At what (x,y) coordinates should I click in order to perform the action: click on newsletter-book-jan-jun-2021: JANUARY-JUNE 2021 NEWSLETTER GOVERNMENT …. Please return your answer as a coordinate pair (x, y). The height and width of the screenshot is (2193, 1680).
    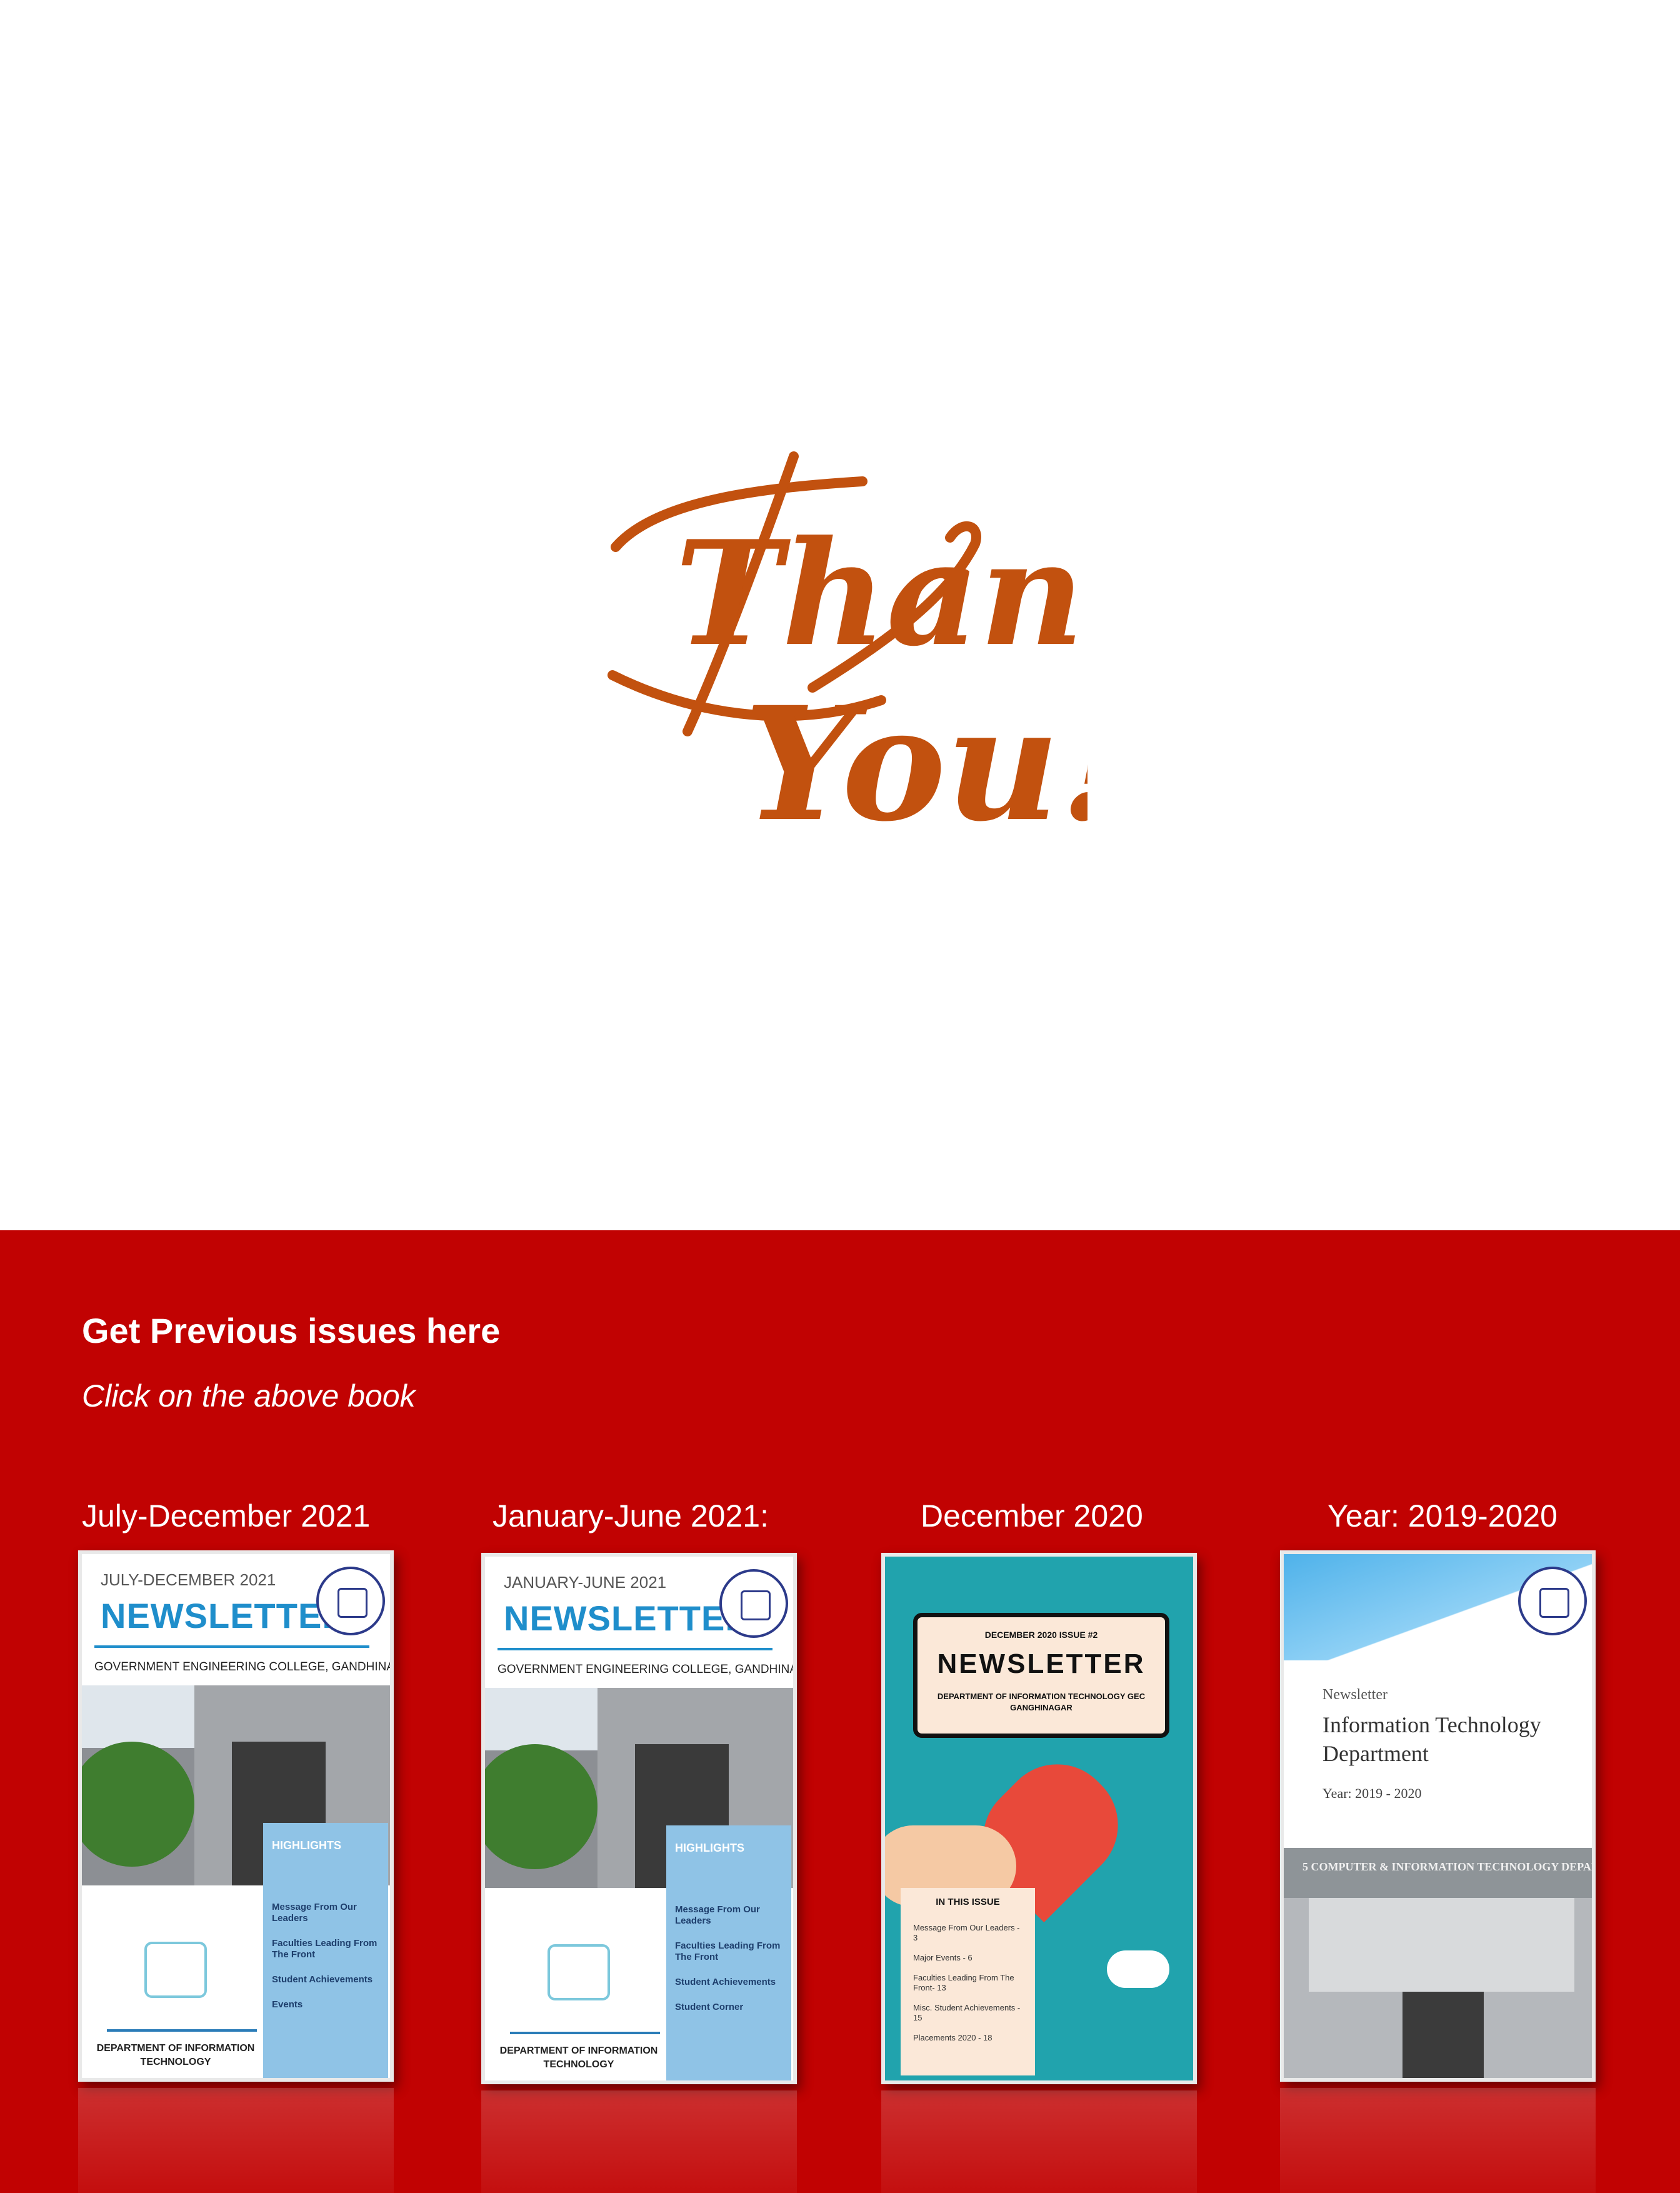
    Looking at the image, I should click on (639, 1818).